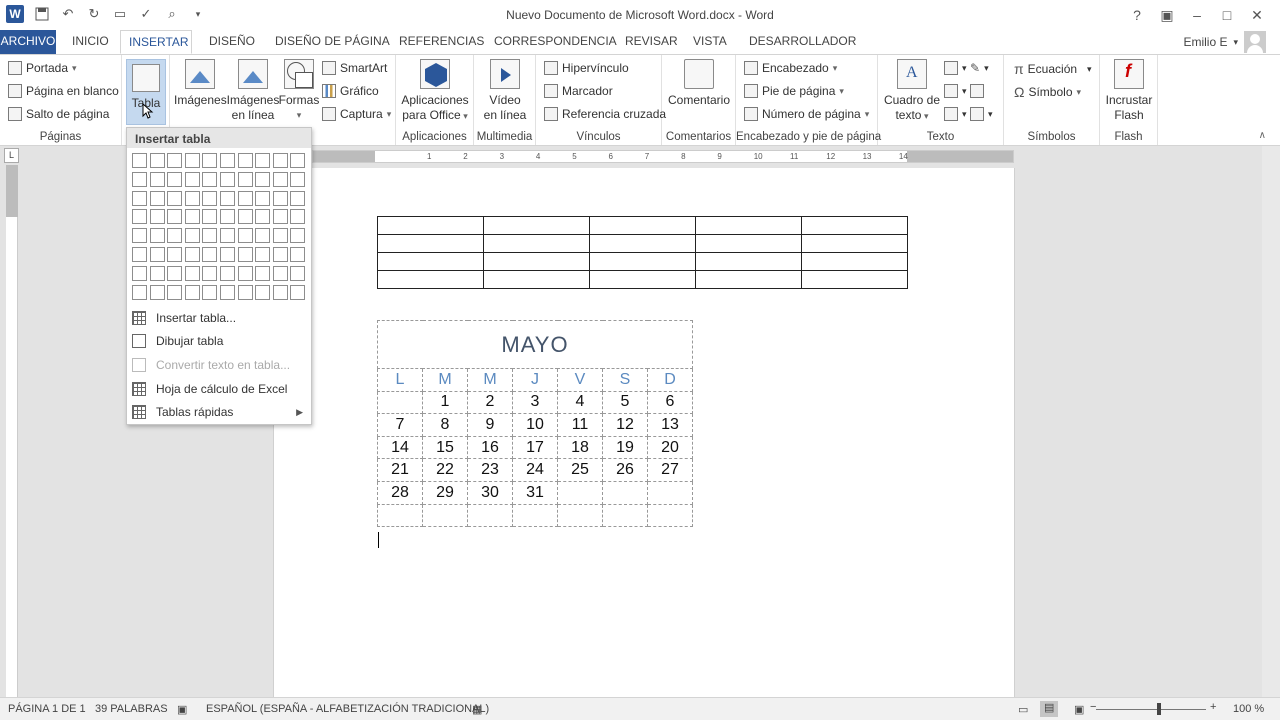 This screenshot has width=1280, height=720. Describe the element at coordinates (670, 447) in the screenshot. I see `calendar-day-cell: 20` at that location.